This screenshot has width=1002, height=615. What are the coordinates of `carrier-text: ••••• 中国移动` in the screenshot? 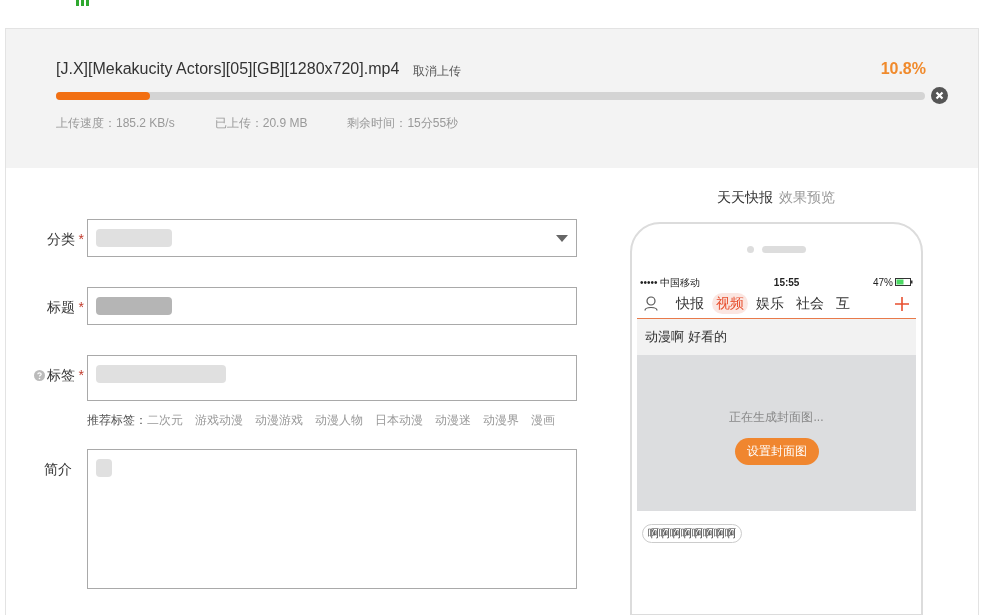 It's located at (670, 282).